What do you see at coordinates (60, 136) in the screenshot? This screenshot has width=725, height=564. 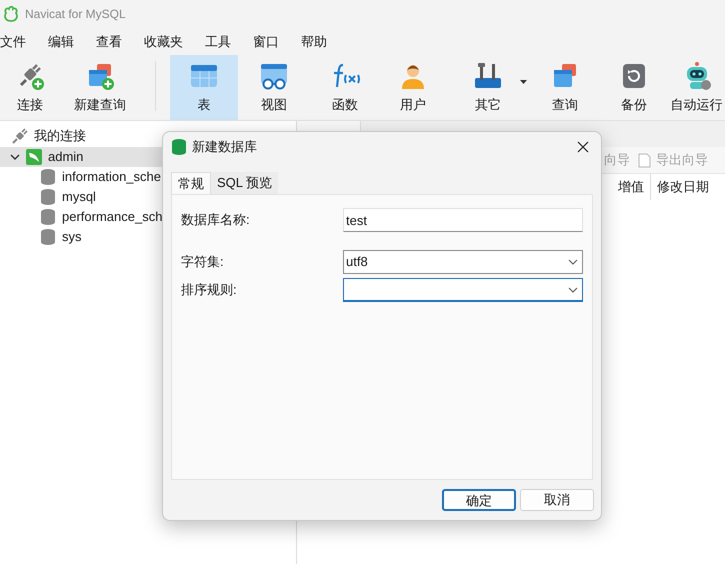 I see `connections-header: 我的连接` at bounding box center [60, 136].